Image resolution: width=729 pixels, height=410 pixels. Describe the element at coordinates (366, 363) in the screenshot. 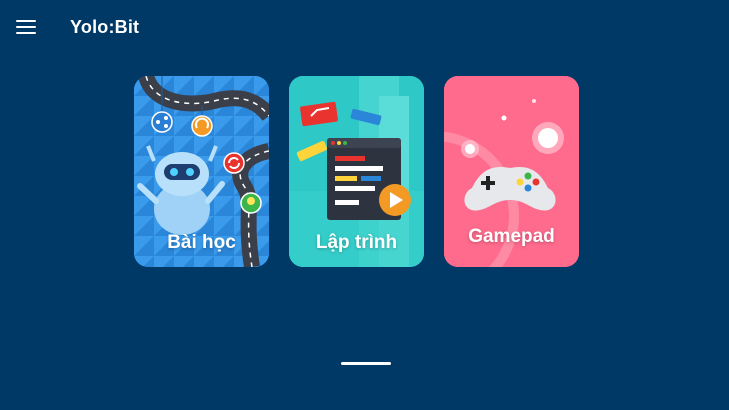

I see `page-indicator` at that location.